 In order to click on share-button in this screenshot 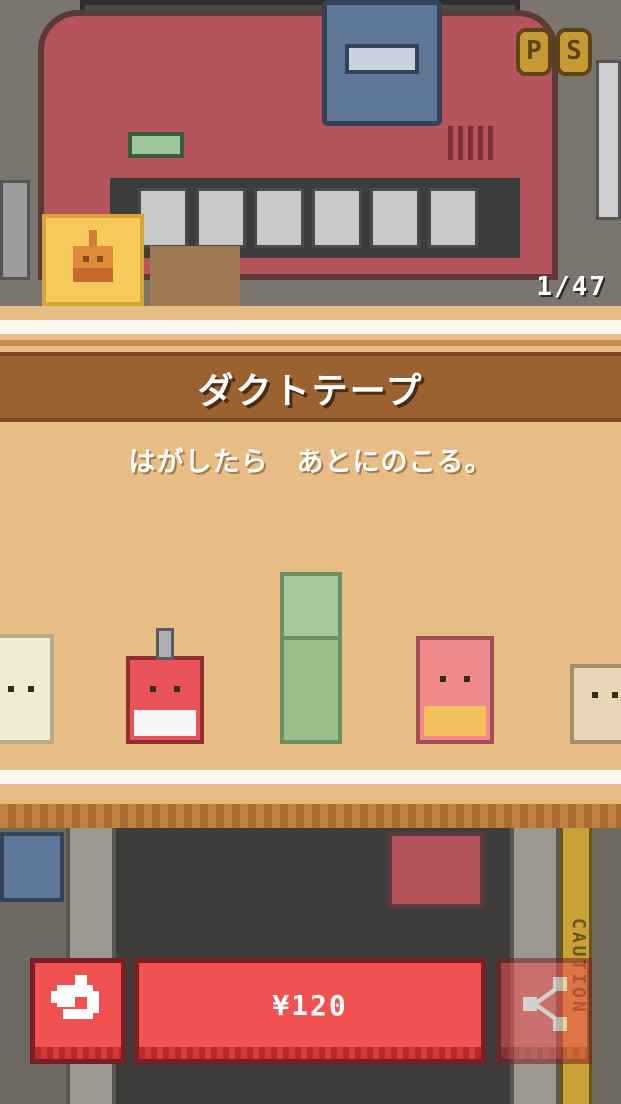, I will do `click(544, 1011)`.